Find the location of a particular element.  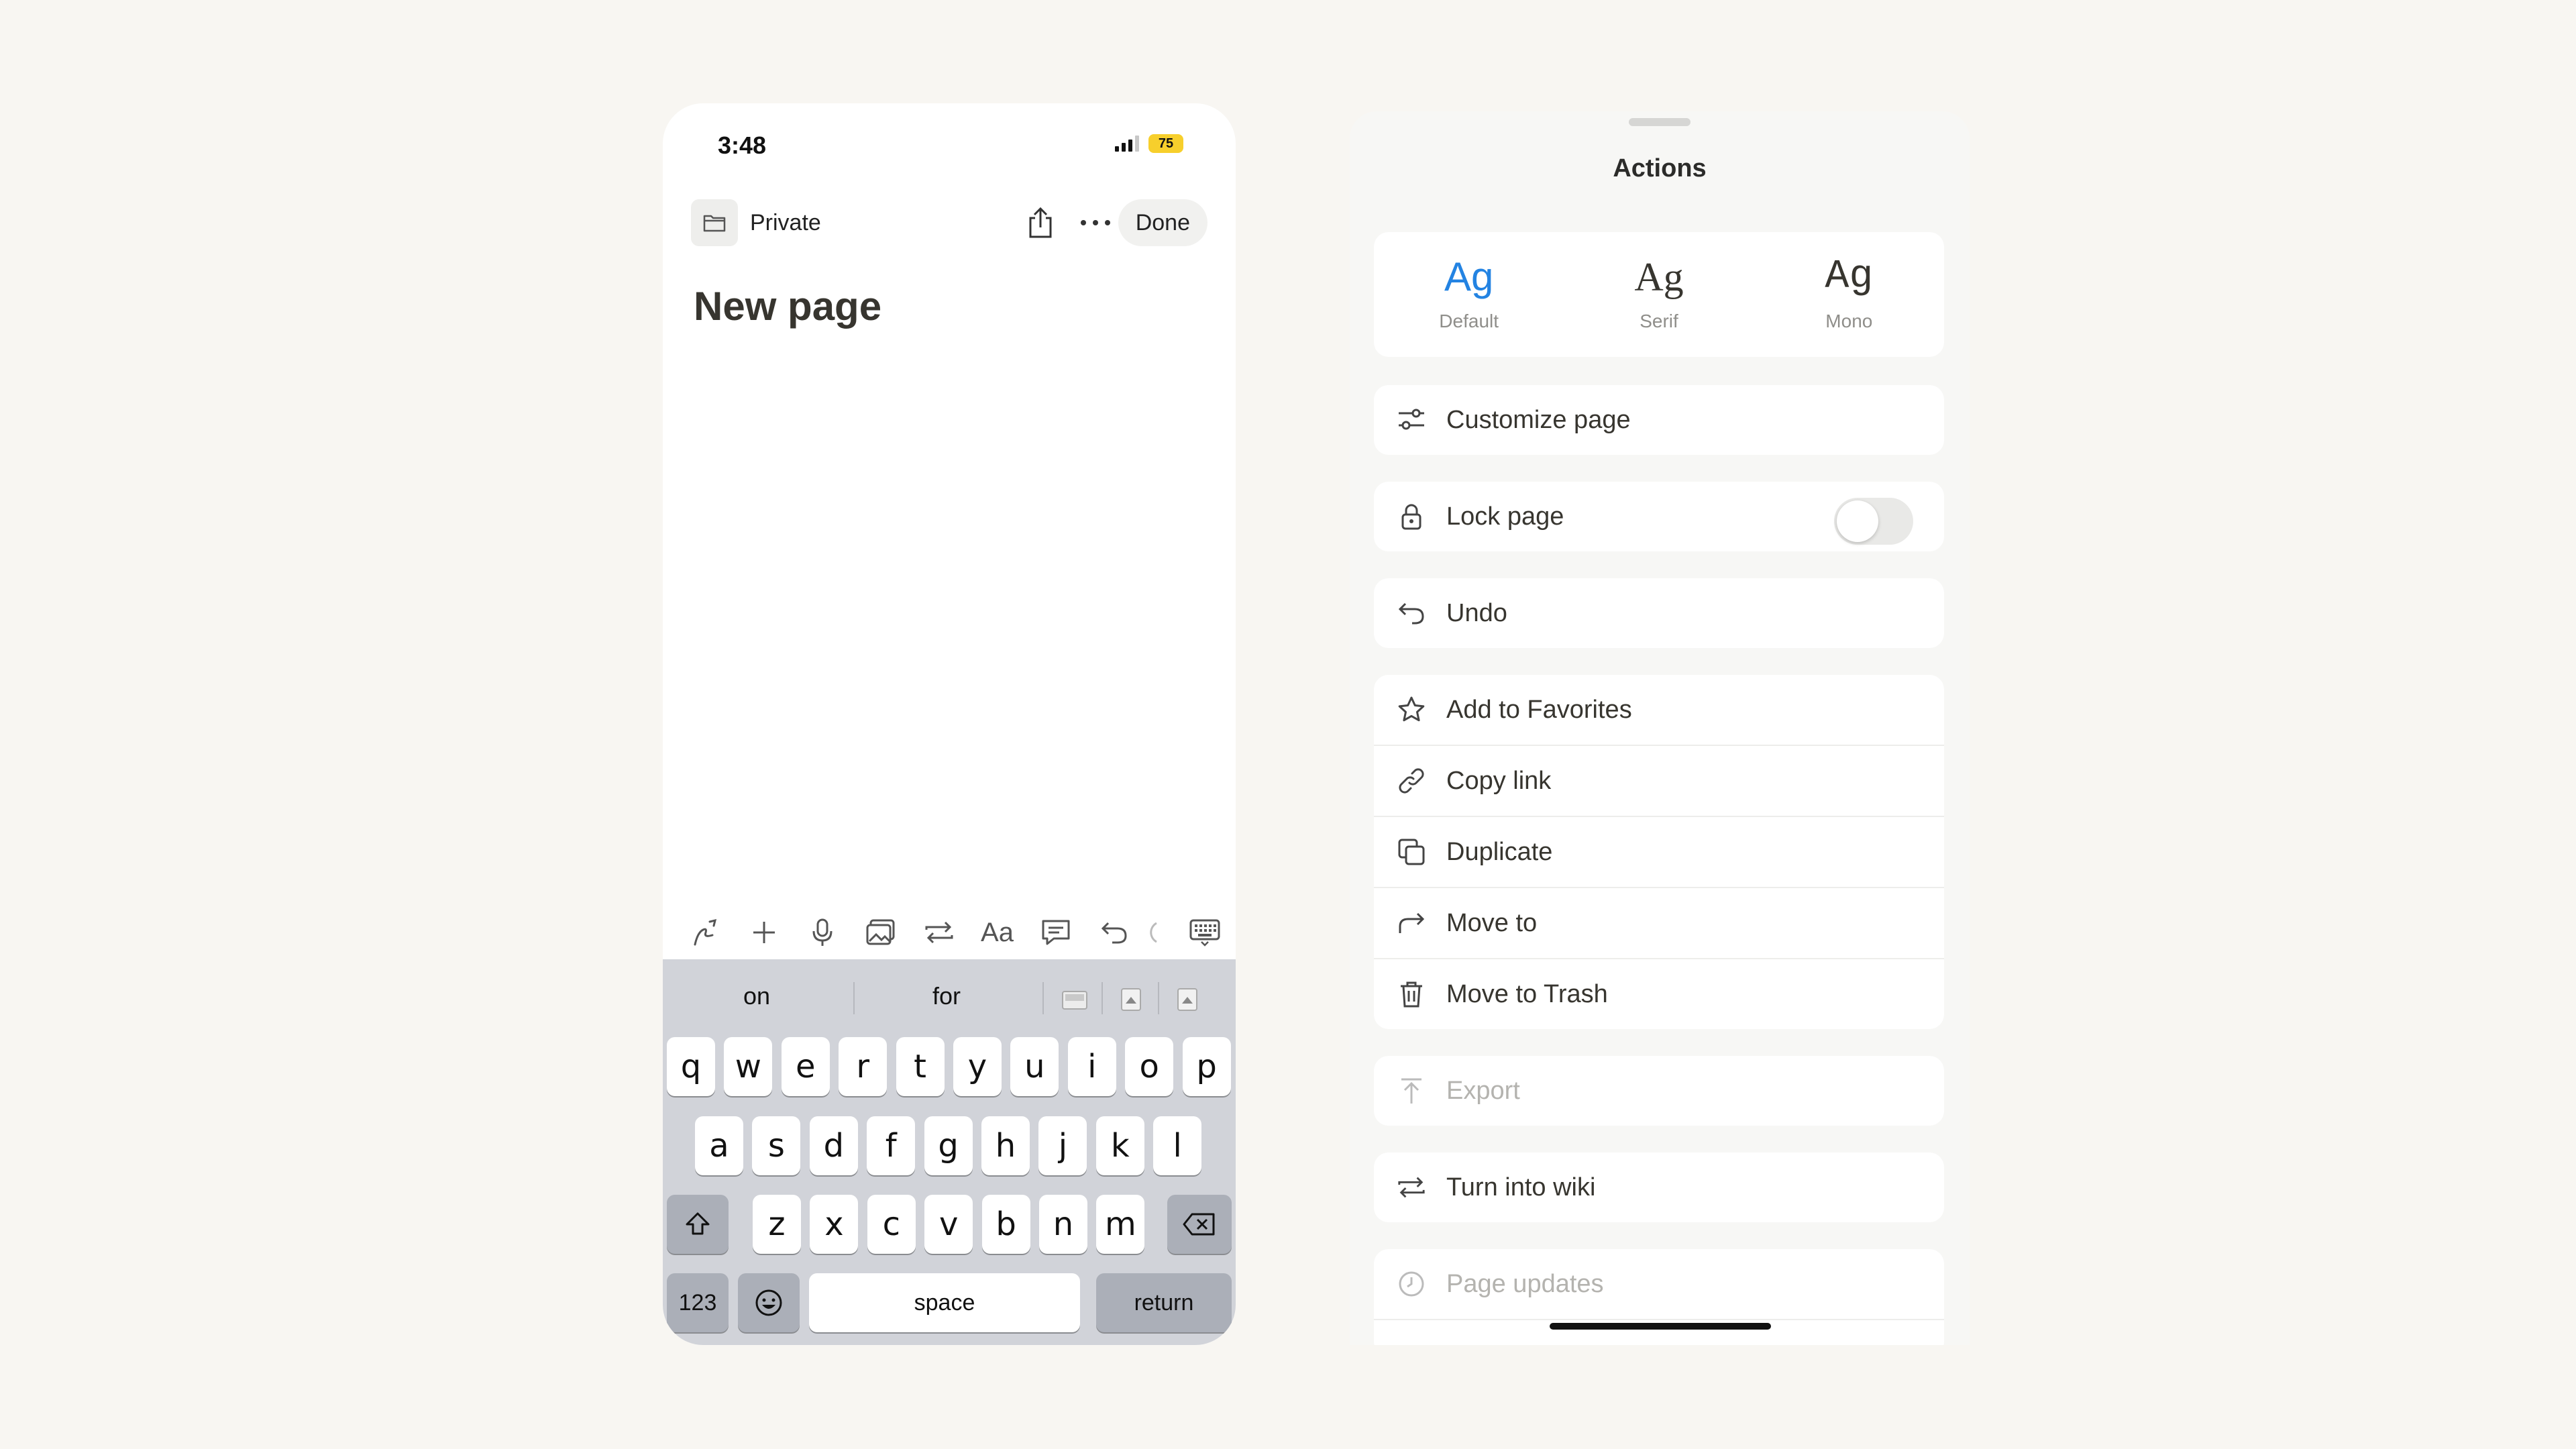

undo-item: Undo is located at coordinates (1659, 613).